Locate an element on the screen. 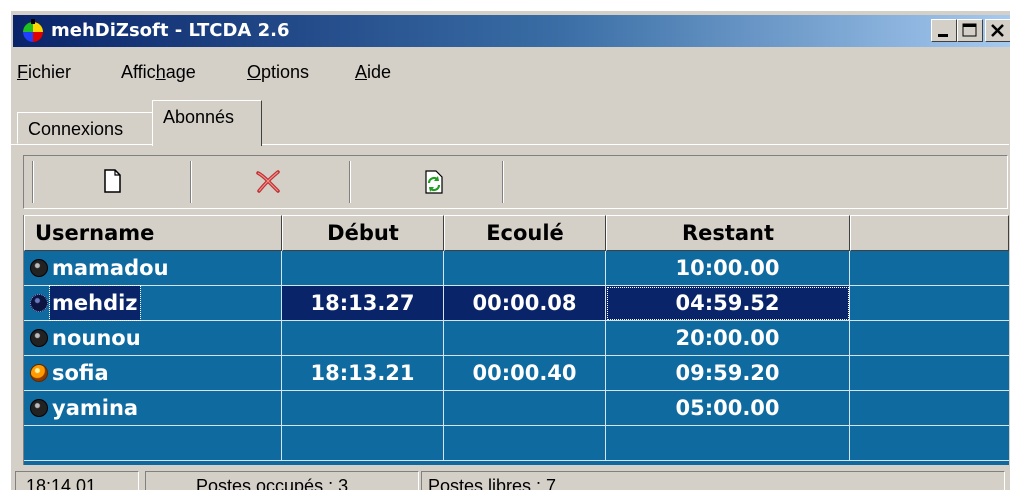  refresh-button is located at coordinates (434, 181).